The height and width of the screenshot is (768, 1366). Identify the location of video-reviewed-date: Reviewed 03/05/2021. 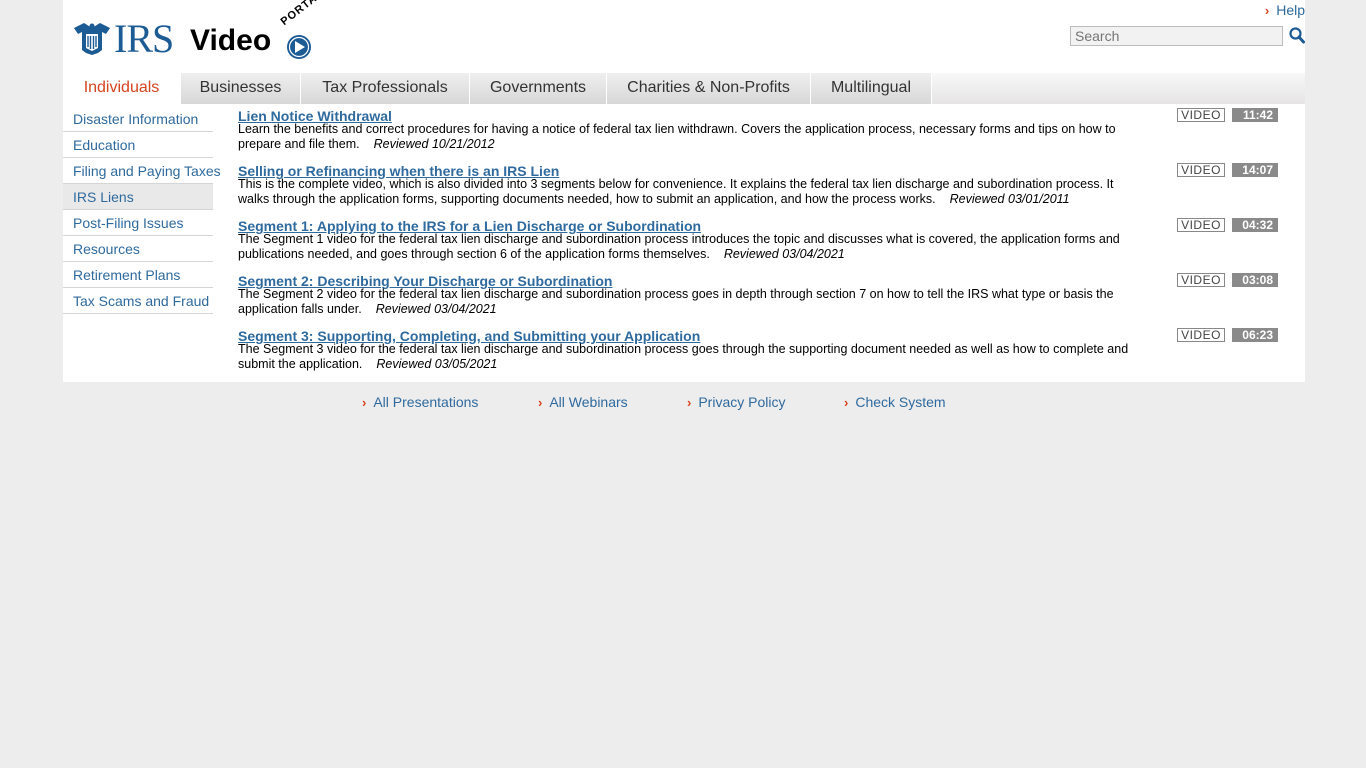
(437, 364).